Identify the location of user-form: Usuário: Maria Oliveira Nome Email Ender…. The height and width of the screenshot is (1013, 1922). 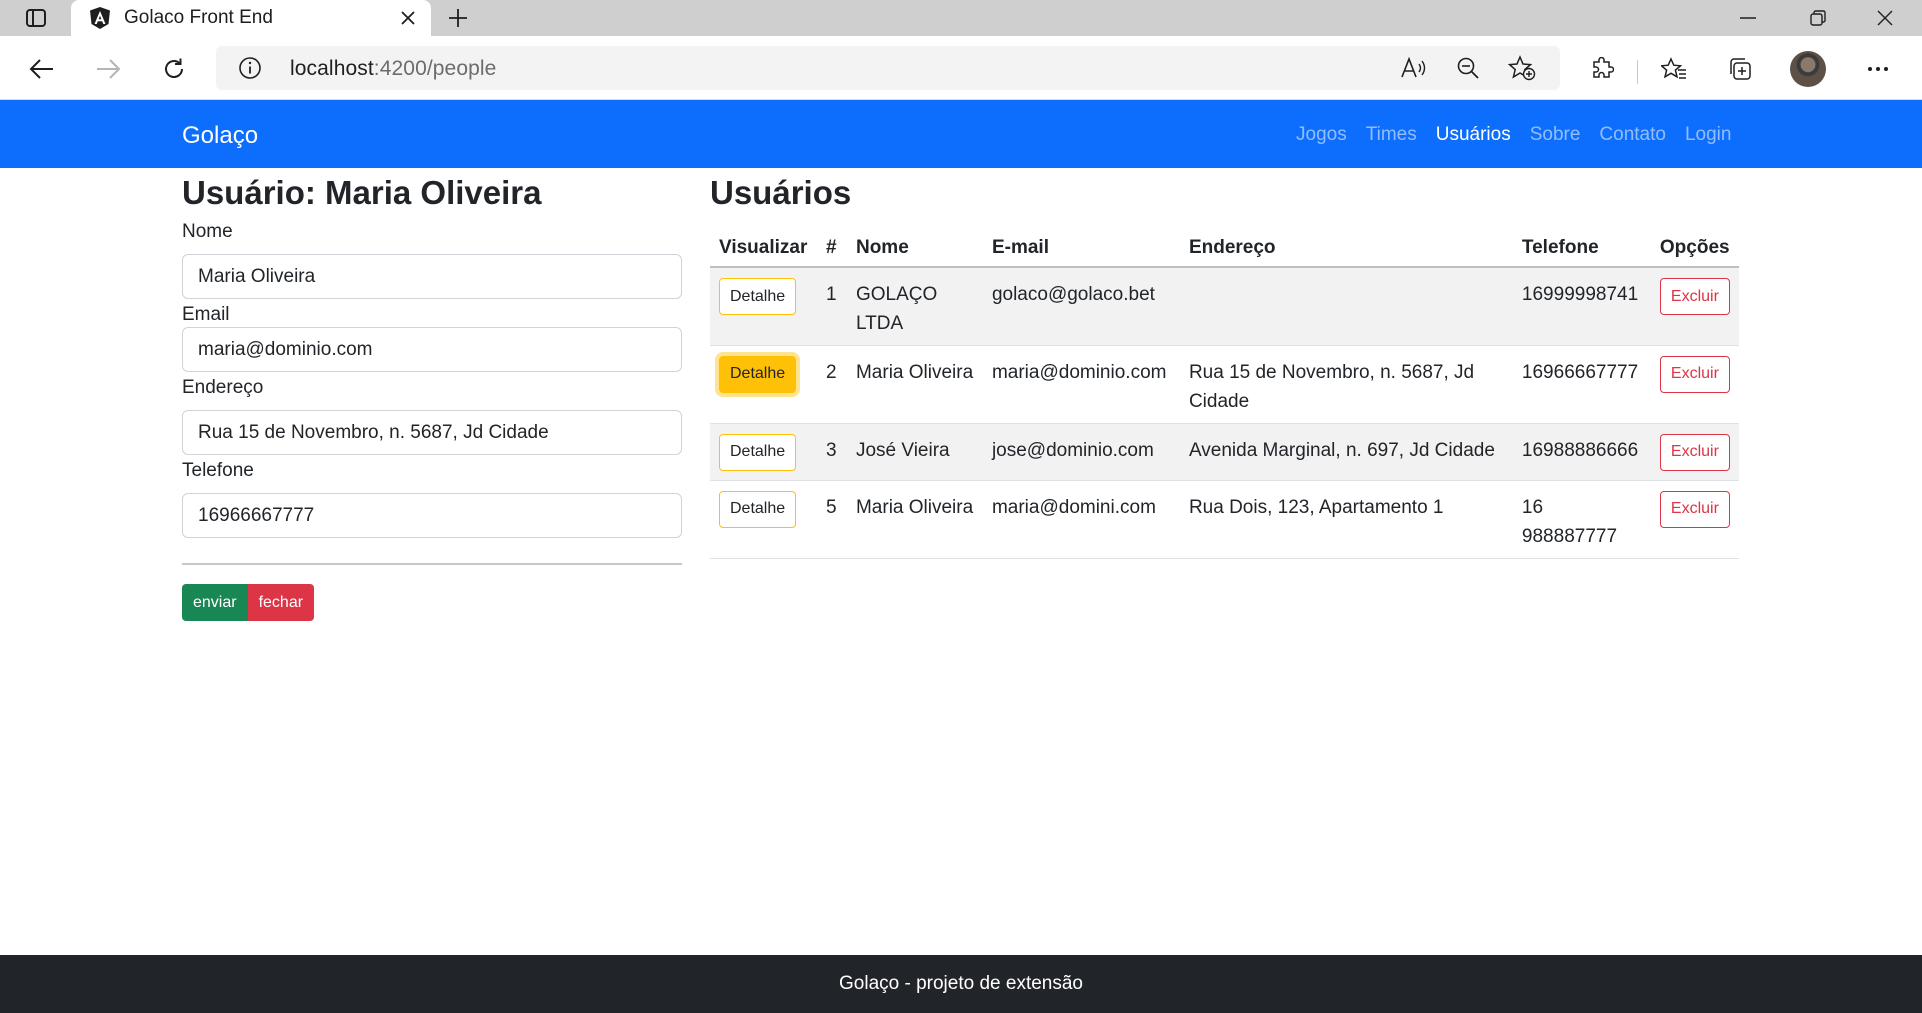
(432, 394).